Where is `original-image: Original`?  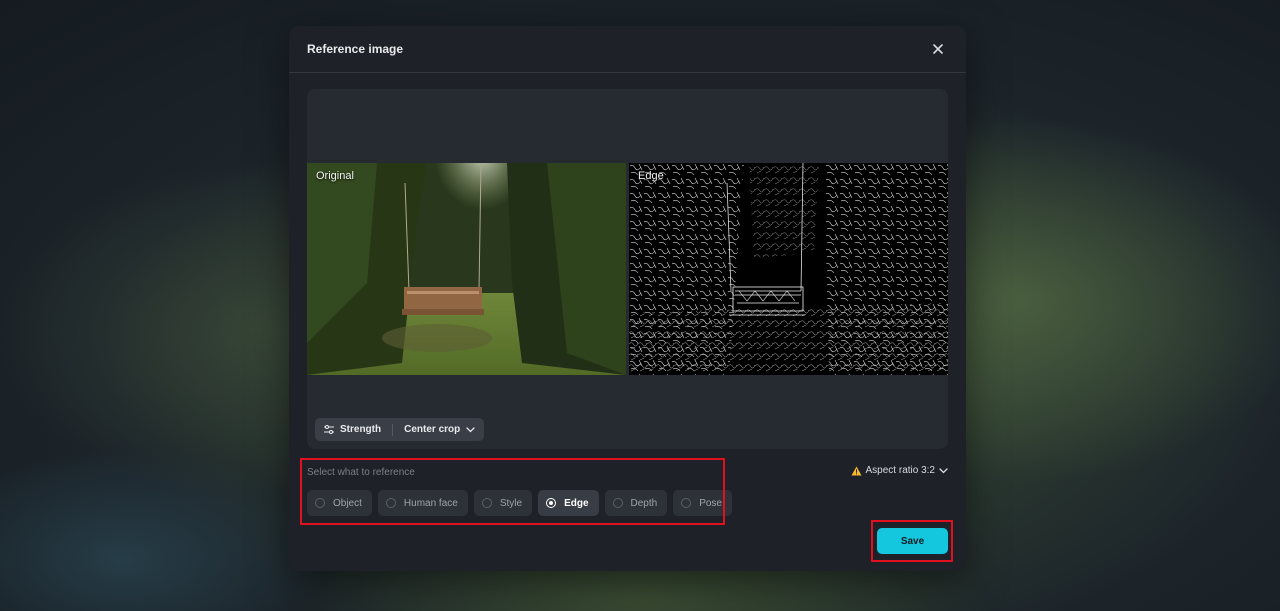 original-image: Original is located at coordinates (466, 269).